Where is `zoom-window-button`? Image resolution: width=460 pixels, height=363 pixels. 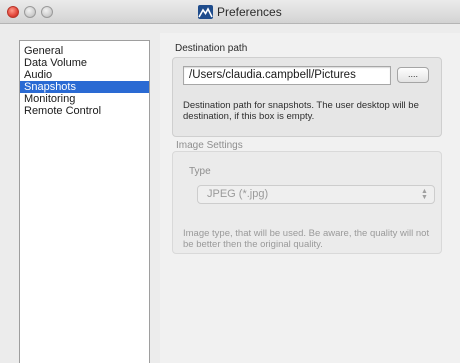 zoom-window-button is located at coordinates (47, 12).